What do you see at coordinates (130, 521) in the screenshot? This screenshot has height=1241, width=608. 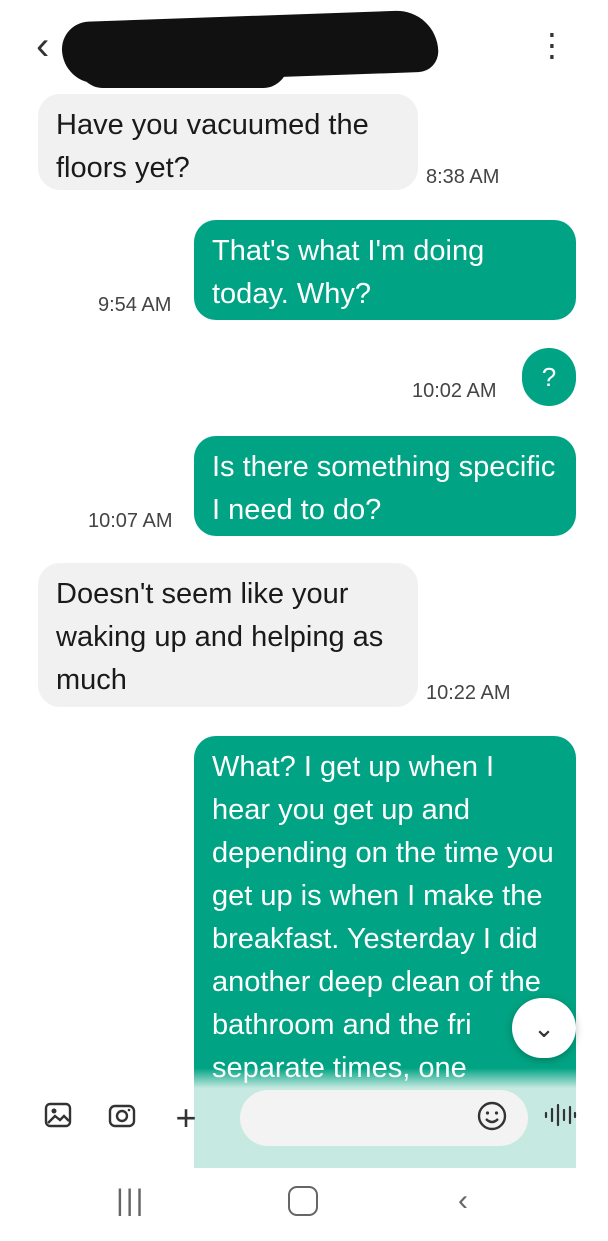 I see `message-time: 10:07 AM` at bounding box center [130, 521].